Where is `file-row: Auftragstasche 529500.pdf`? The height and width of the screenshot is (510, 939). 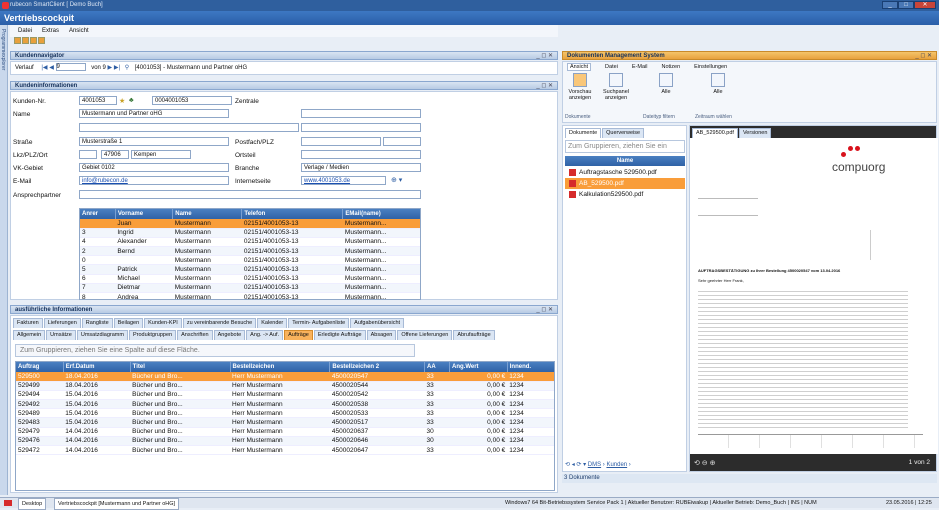
file-row: Auftragstasche 529500.pdf is located at coordinates (625, 172).